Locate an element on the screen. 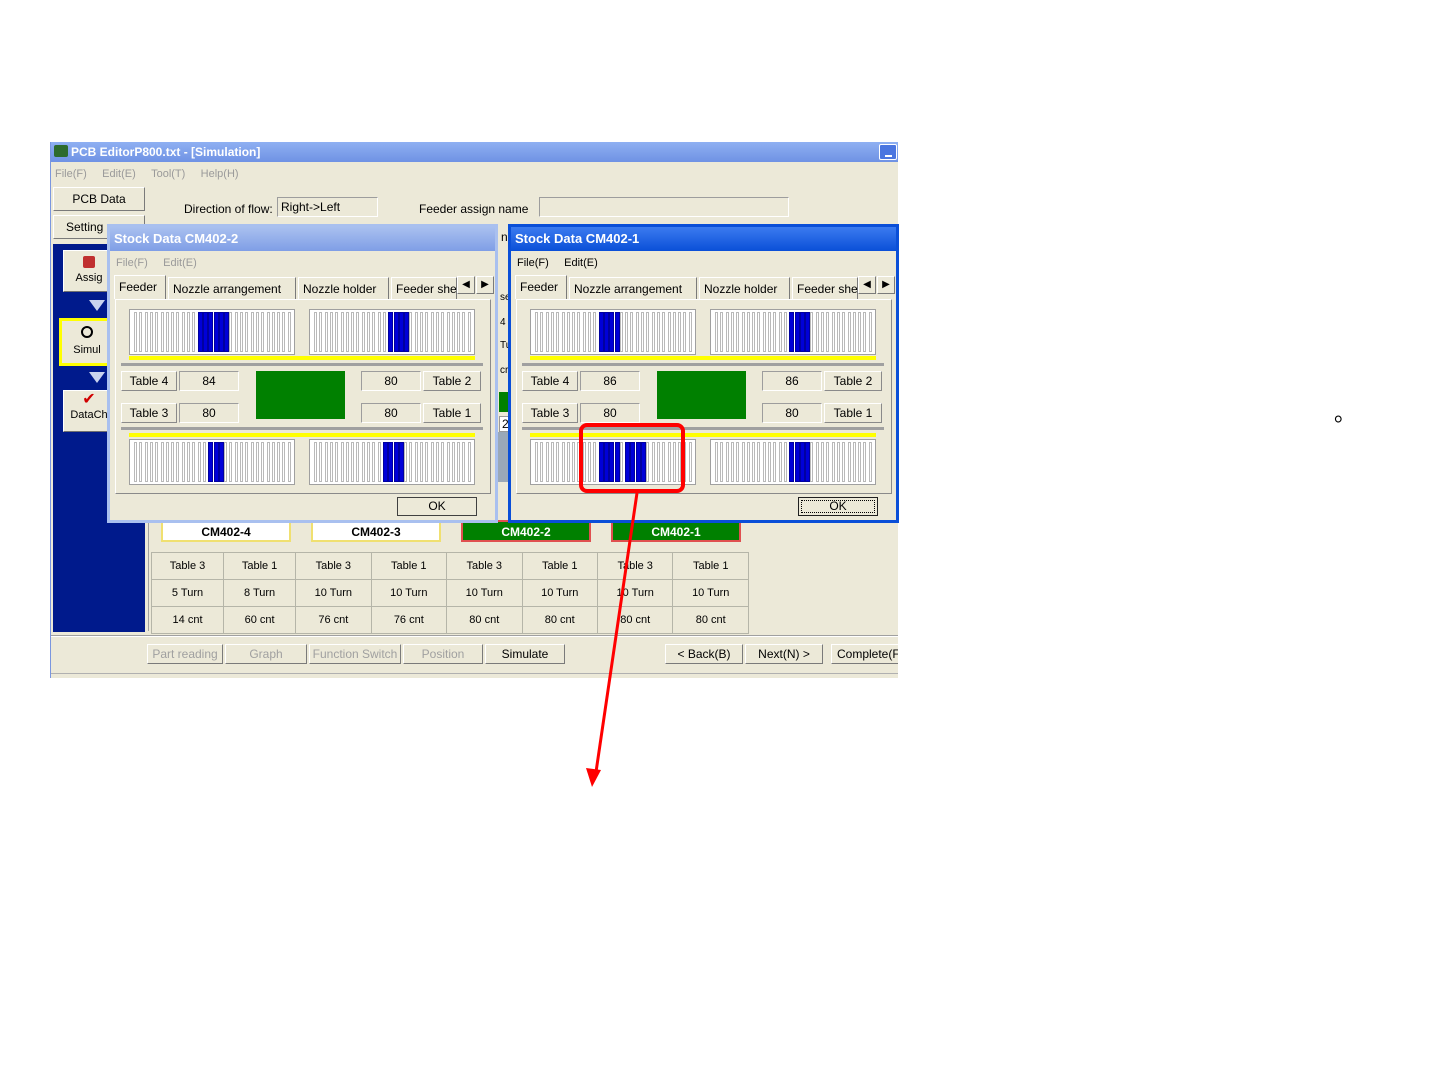 This screenshot has height=1075, width=1433. annotation-mark: 。 is located at coordinates (1345, 414).